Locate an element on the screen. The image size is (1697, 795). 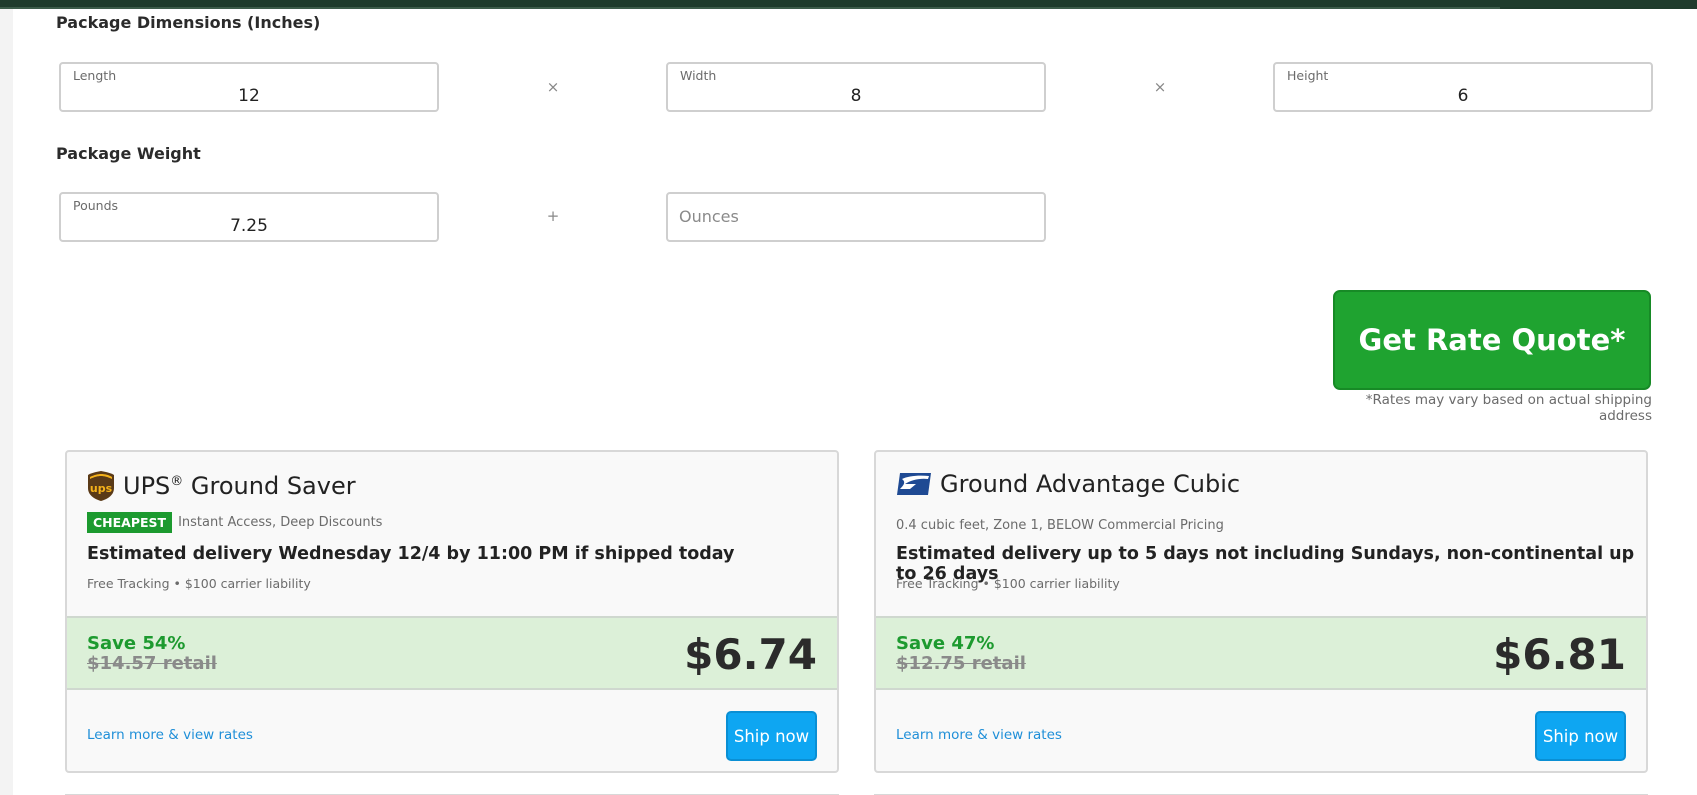
svg-text: ups is located at coordinates (101, 488).